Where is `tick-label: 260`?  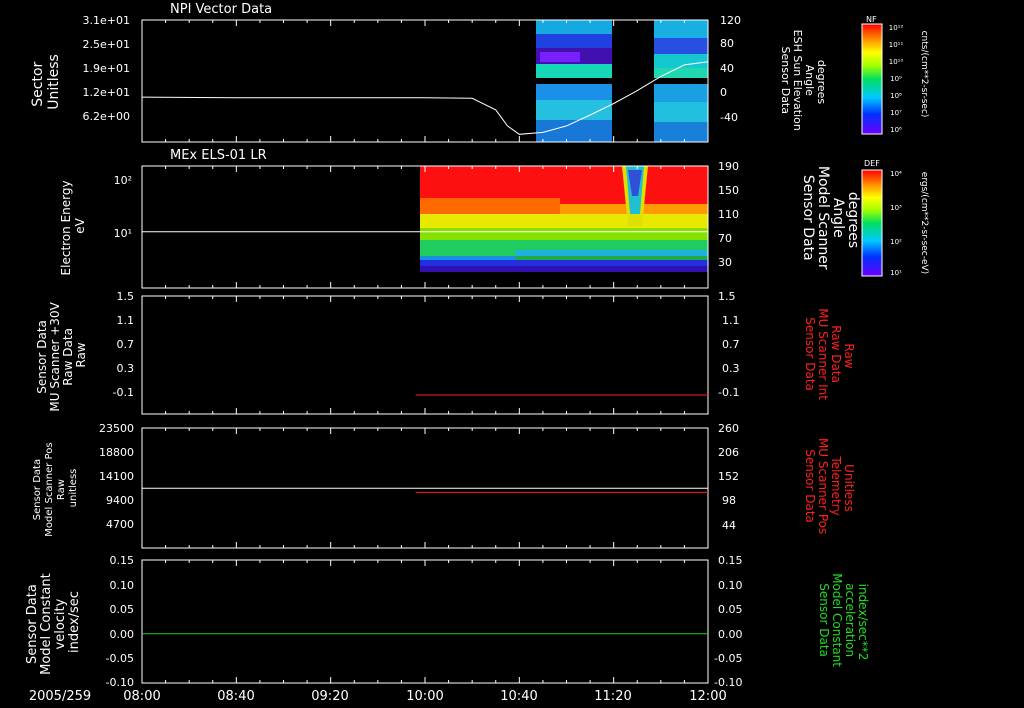
tick-label: 260 is located at coordinates (728, 428).